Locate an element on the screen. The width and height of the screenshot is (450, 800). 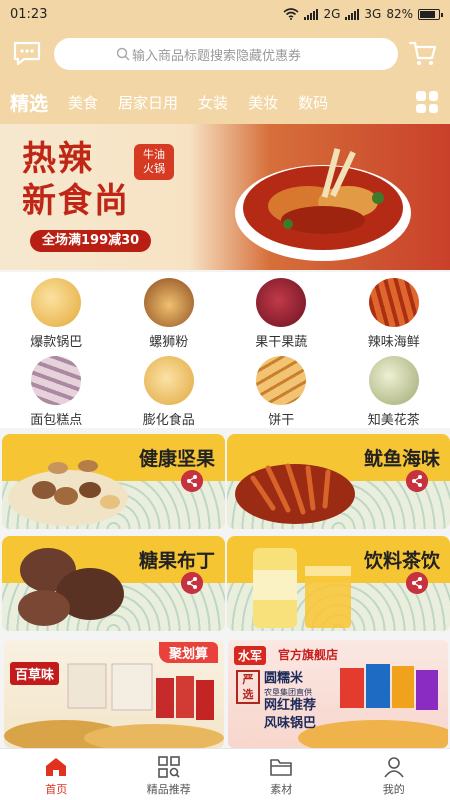
nav-label: 我的 is located at coordinates (393, 789).